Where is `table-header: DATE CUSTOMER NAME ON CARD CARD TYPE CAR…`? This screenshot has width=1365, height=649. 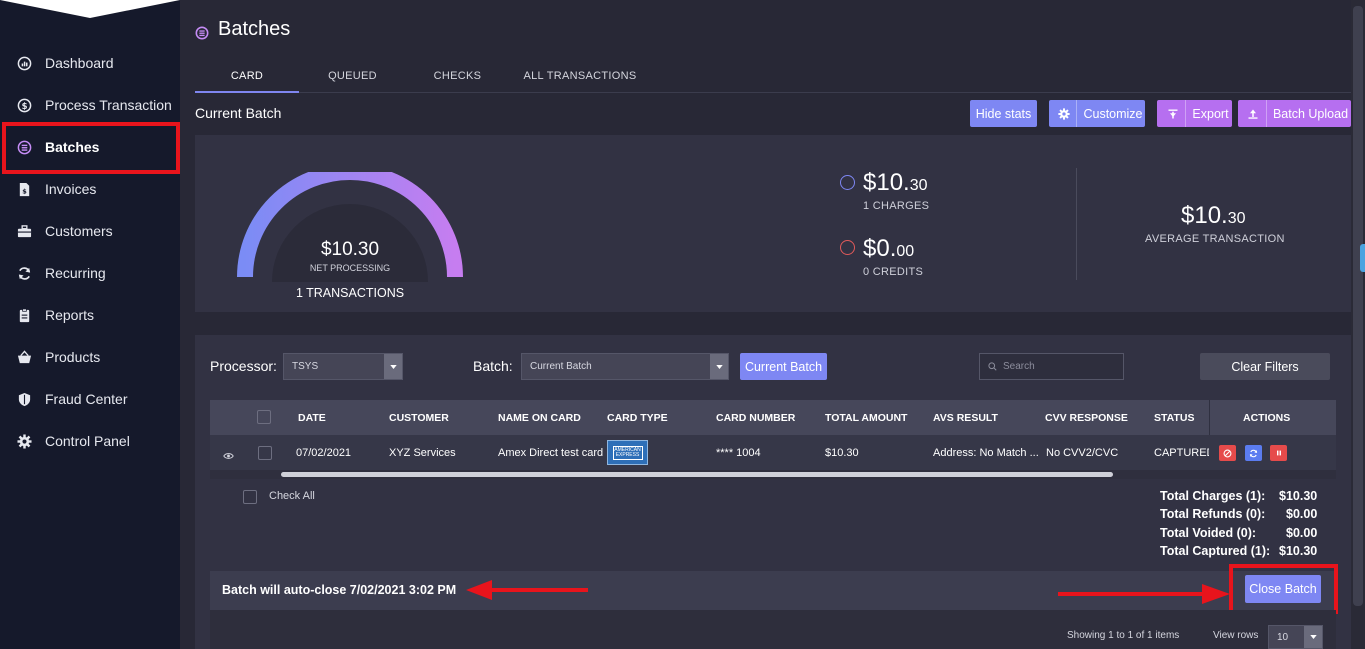 table-header: DATE CUSTOMER NAME ON CARD CARD TYPE CAR… is located at coordinates (773, 417).